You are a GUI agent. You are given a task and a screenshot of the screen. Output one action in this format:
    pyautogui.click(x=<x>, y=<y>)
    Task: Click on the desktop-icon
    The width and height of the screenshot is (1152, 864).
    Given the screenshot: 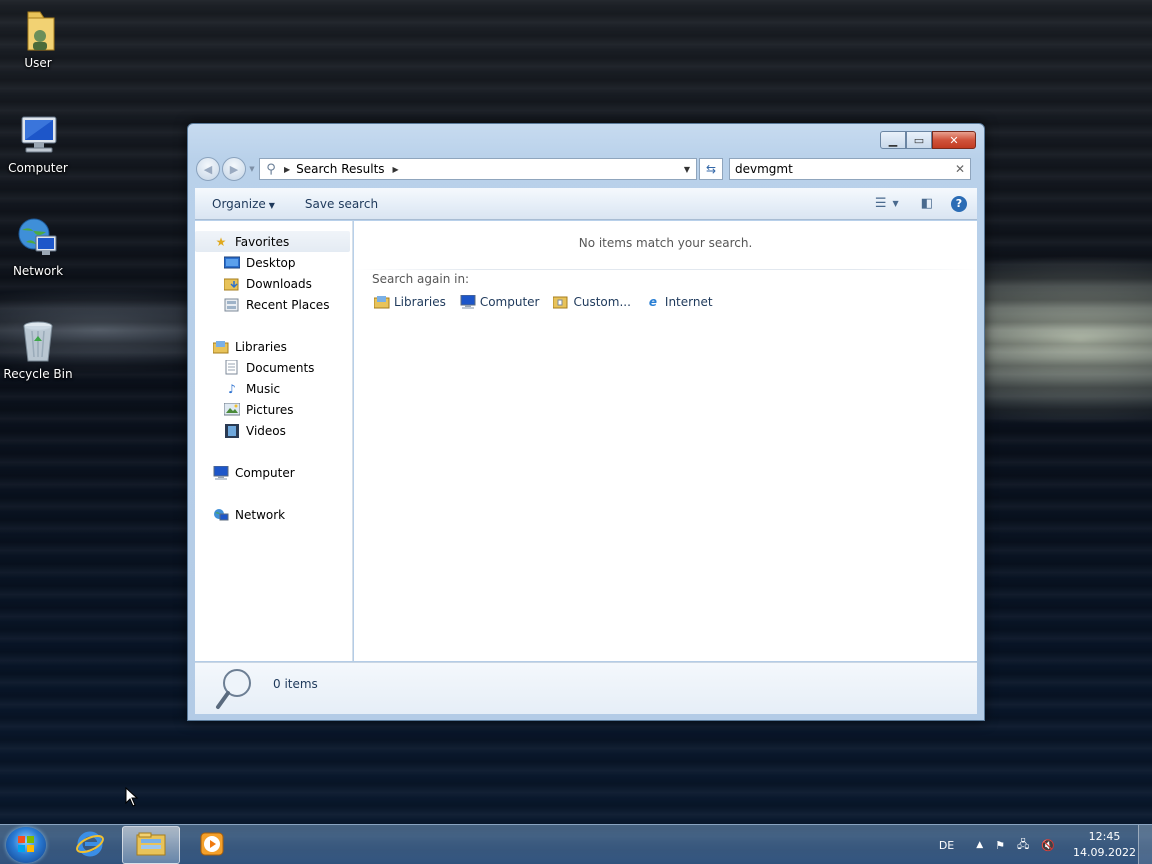 What is the action you would take?
    pyautogui.click(x=232, y=263)
    